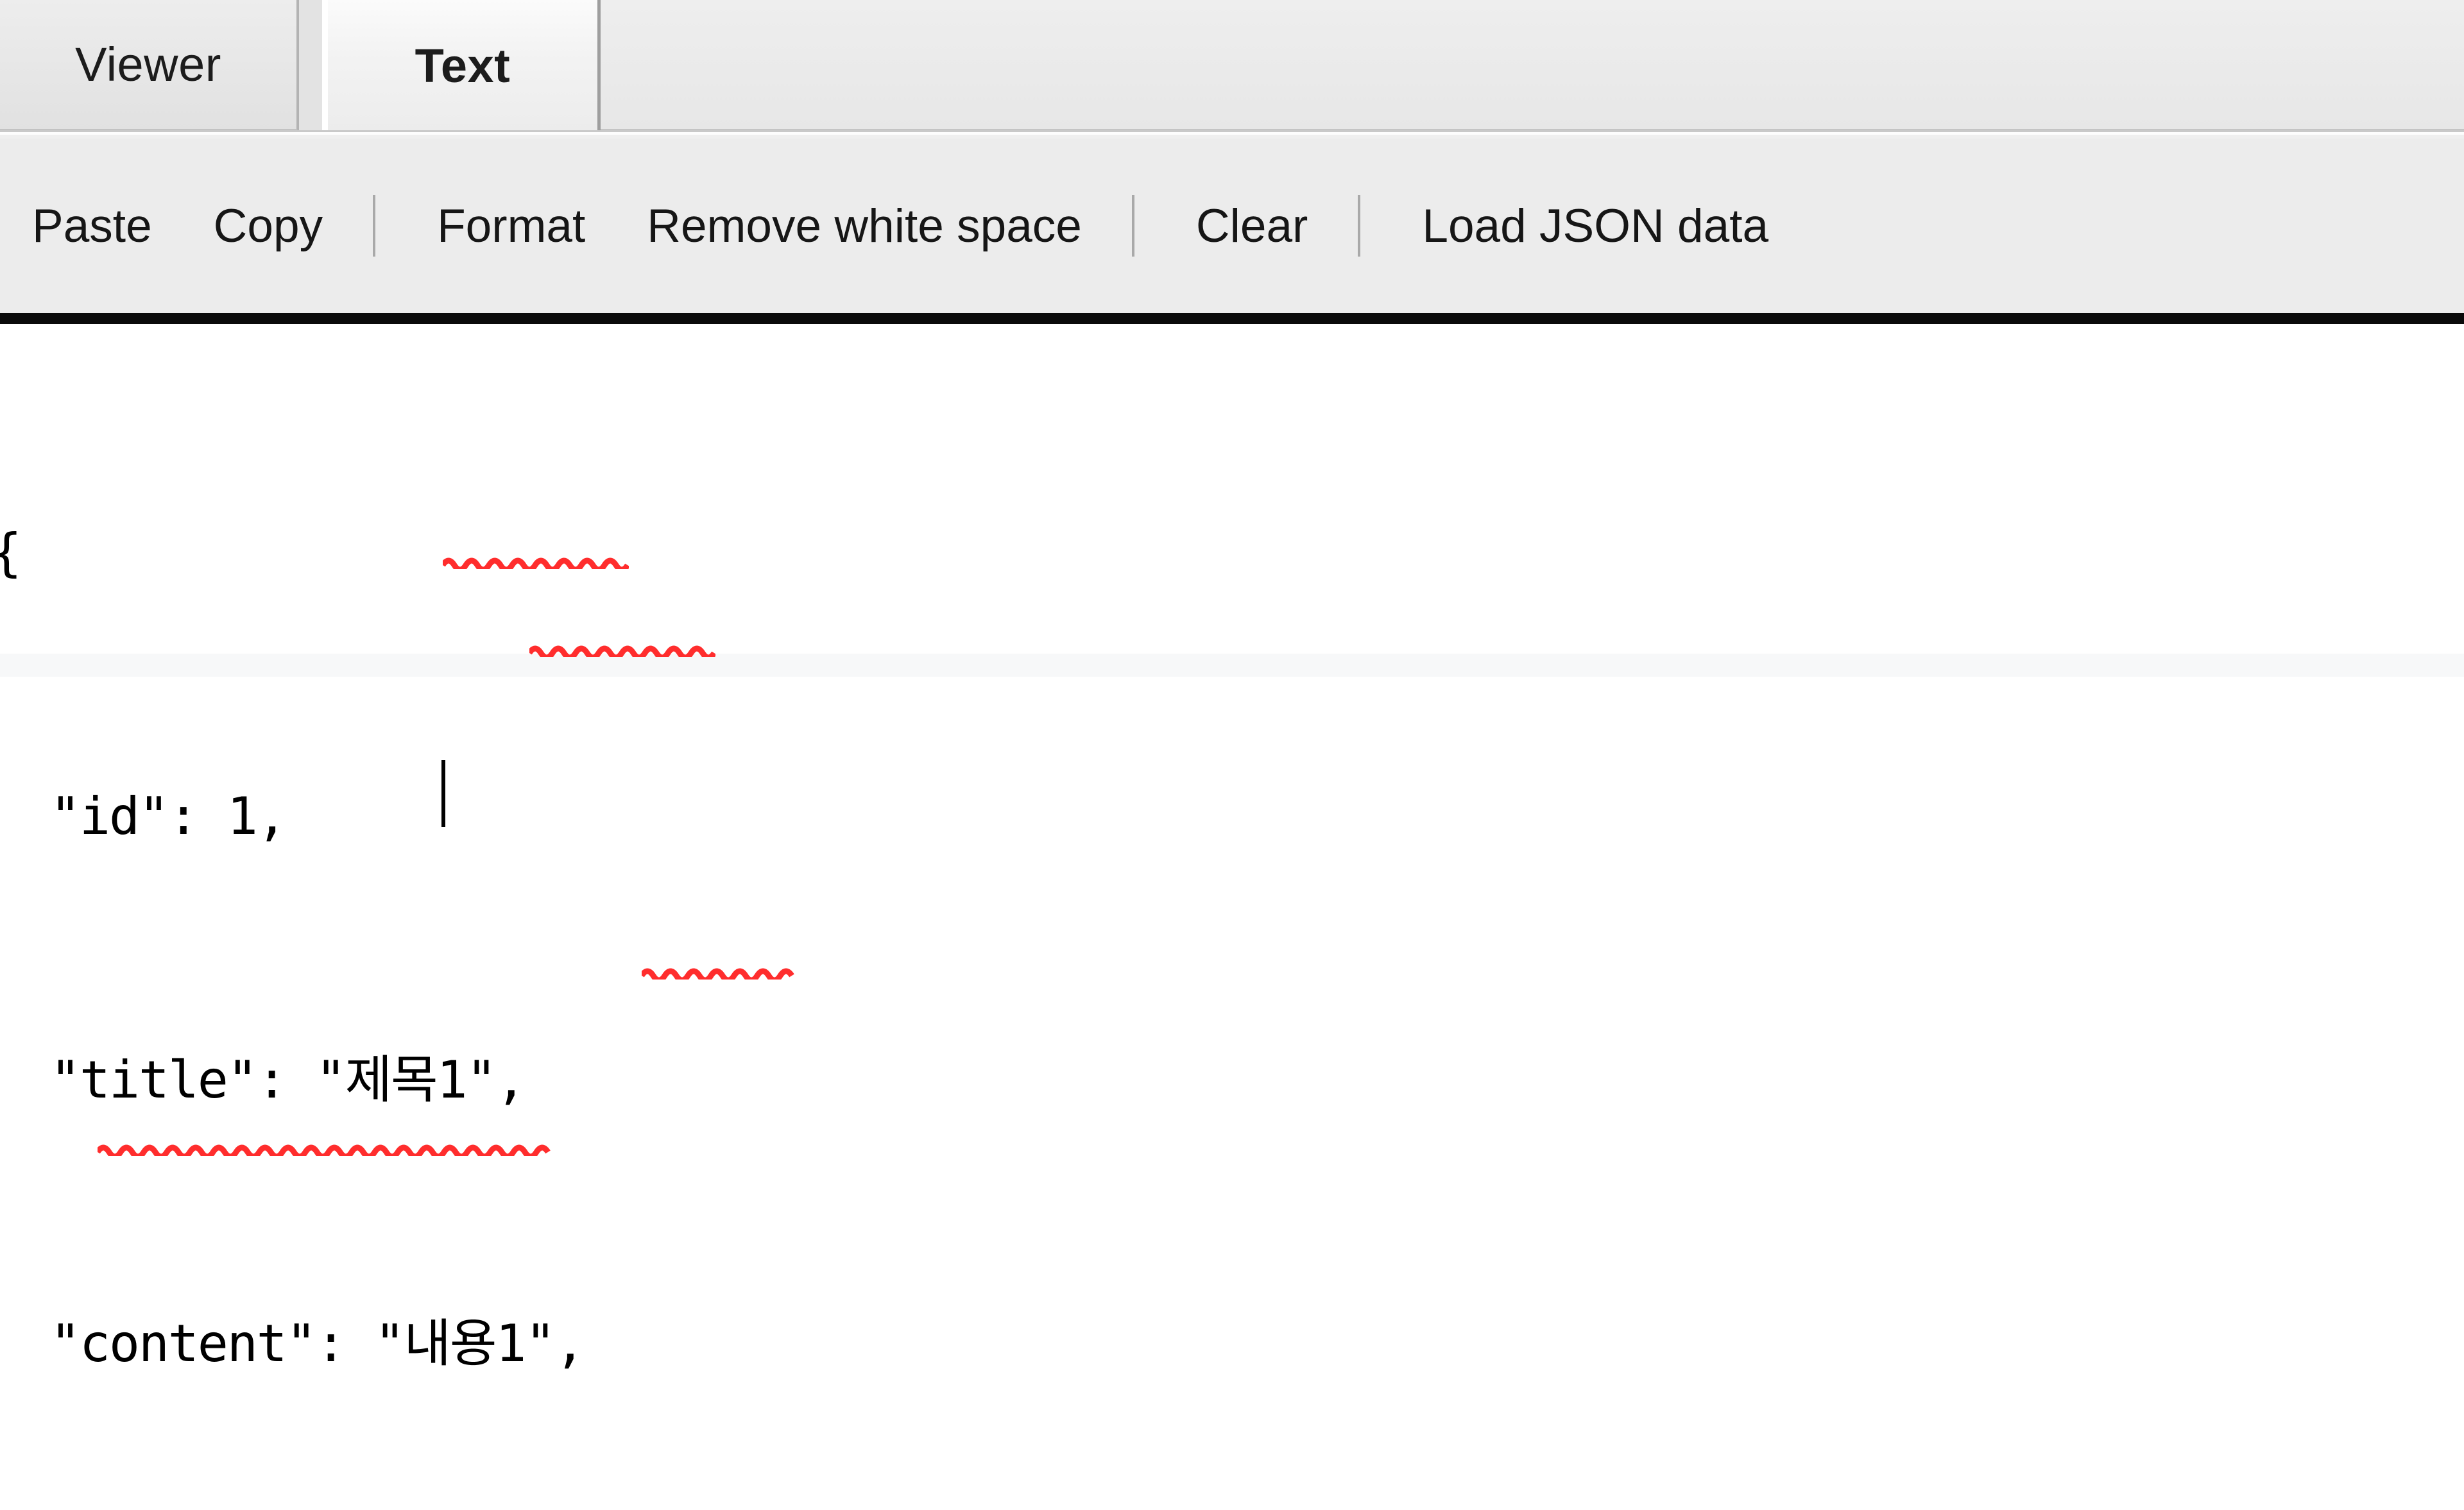 The width and height of the screenshot is (2464, 1510). What do you see at coordinates (269, 226) in the screenshot?
I see `copy-button: Copy` at bounding box center [269, 226].